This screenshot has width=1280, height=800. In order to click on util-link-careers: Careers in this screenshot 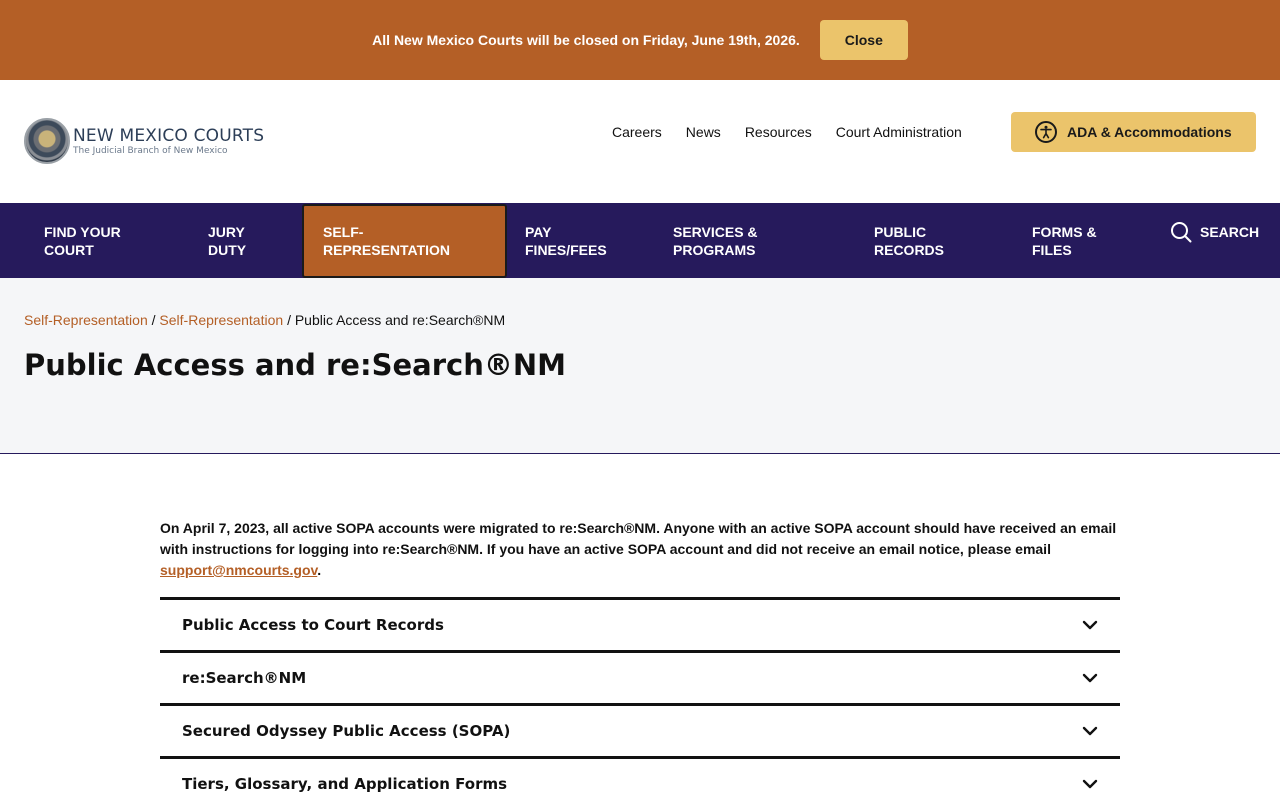, I will do `click(637, 132)`.